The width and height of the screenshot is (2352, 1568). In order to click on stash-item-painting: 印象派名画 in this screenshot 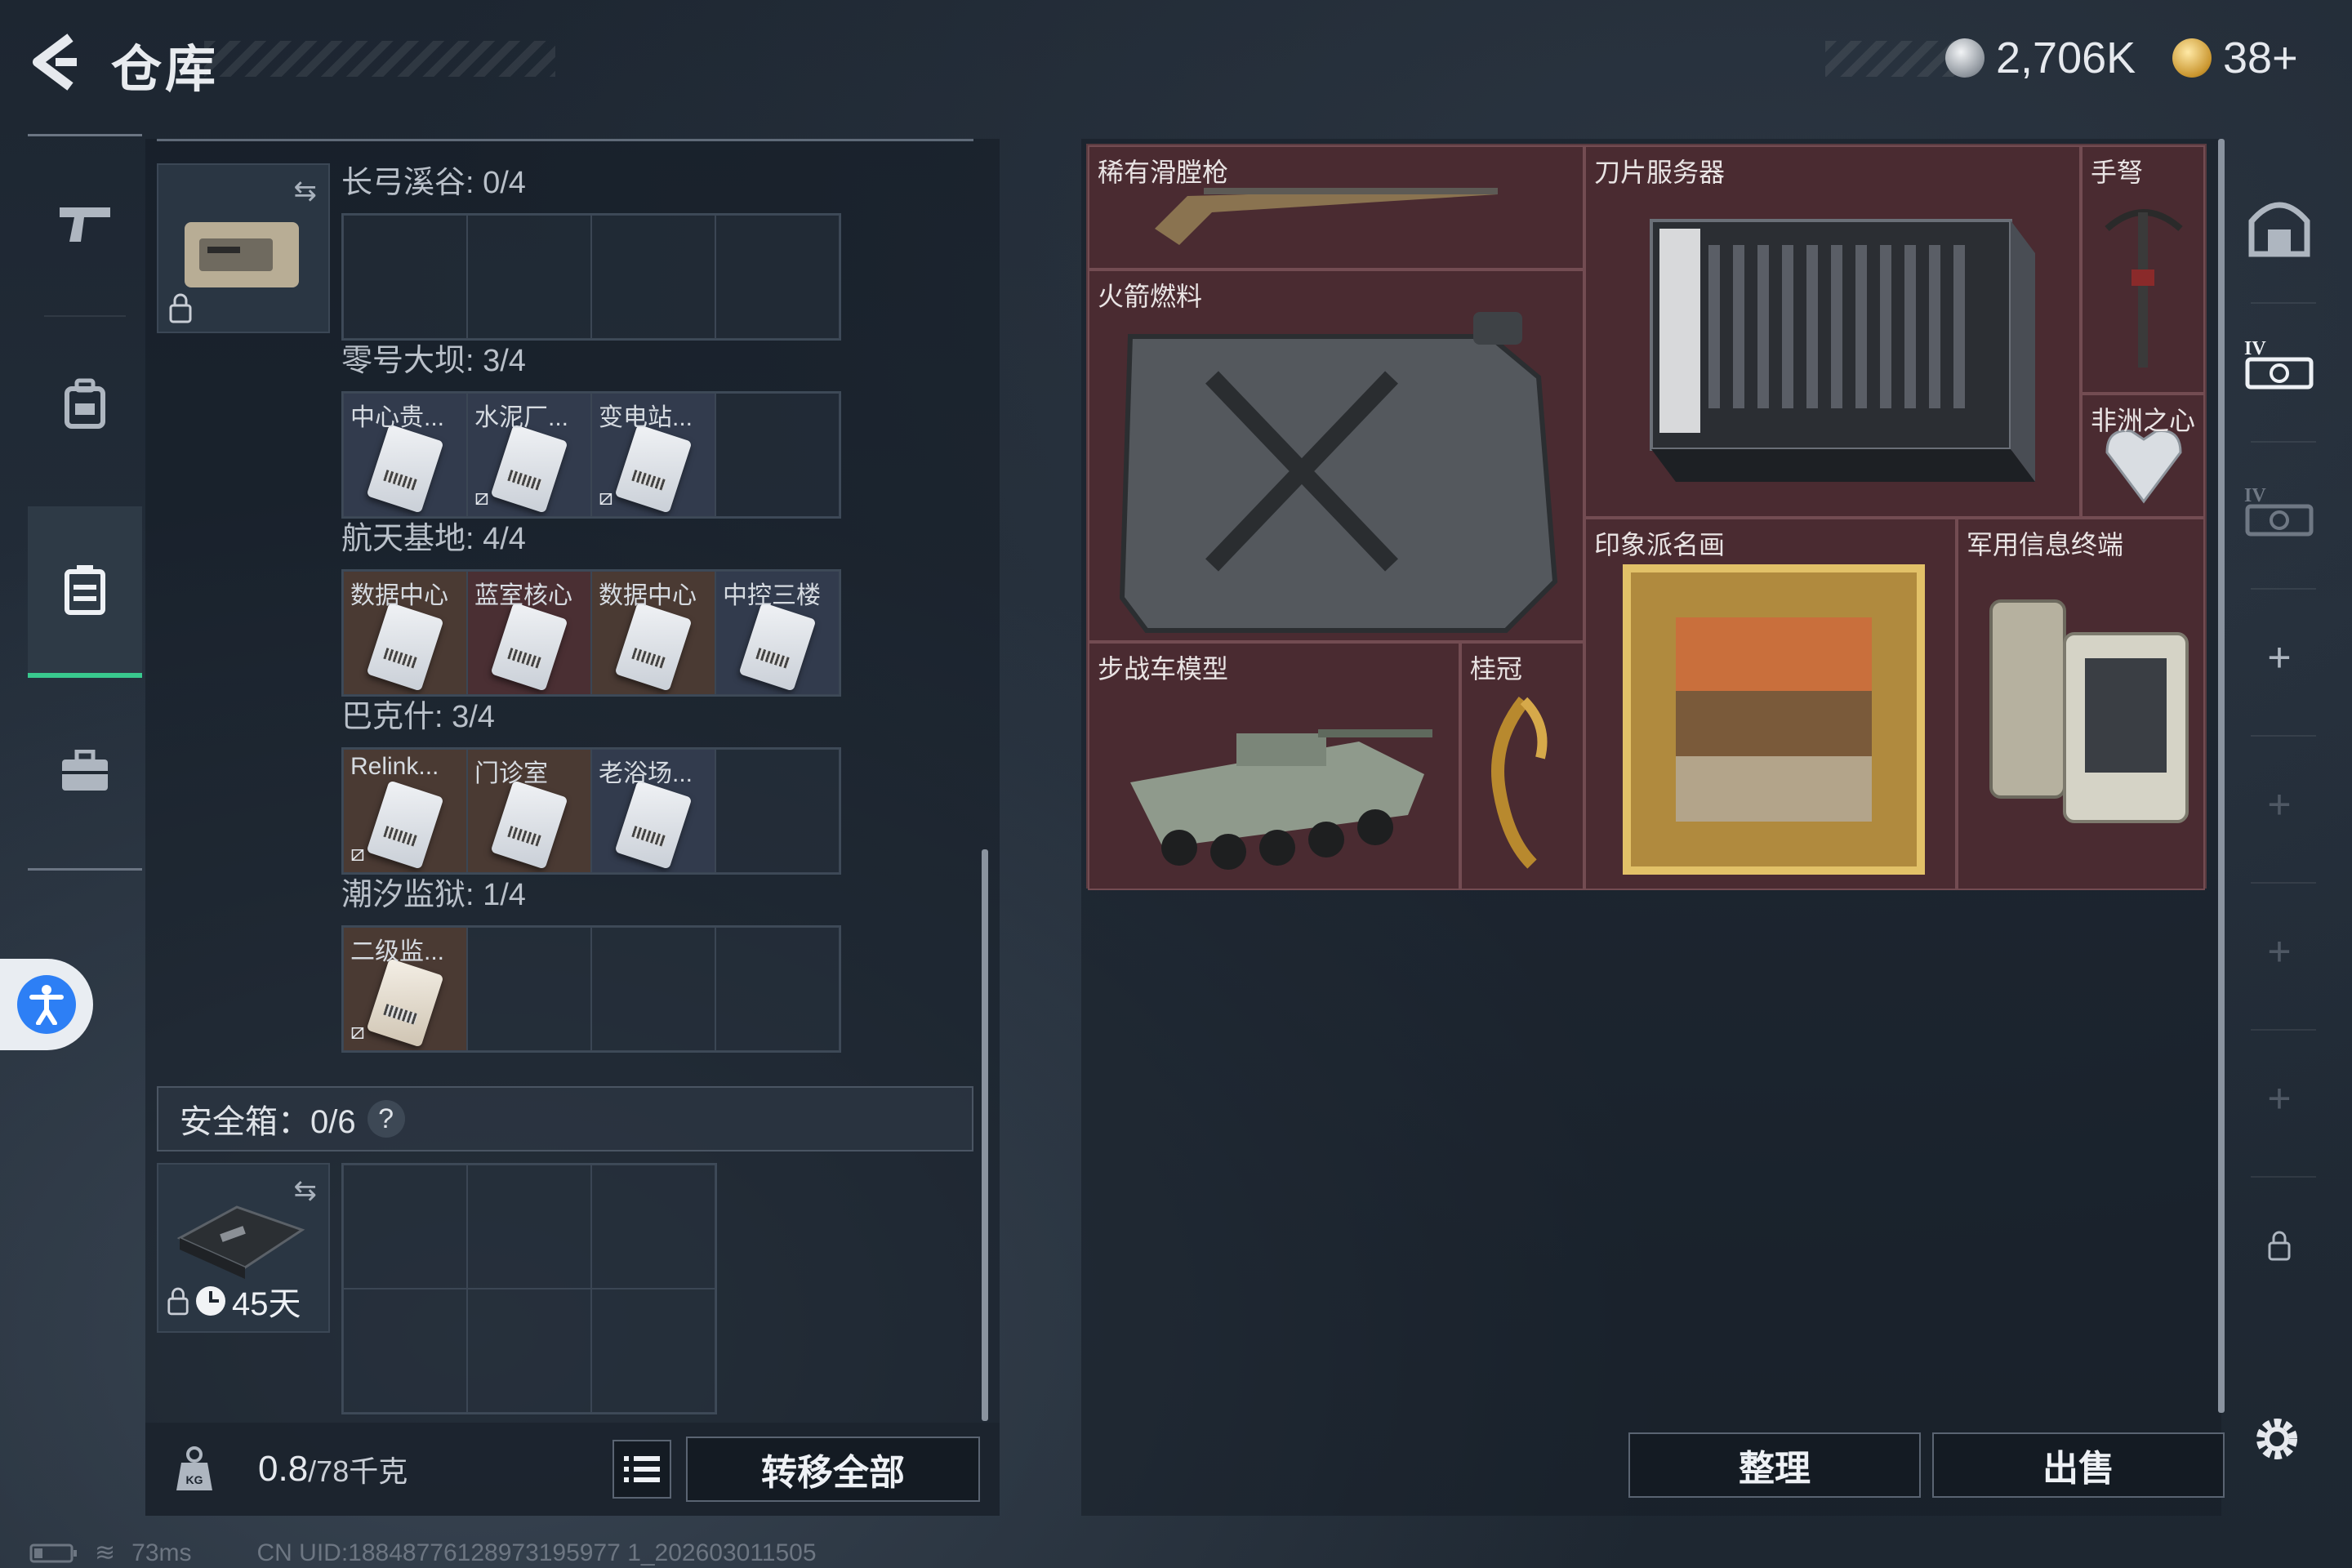, I will do `click(1770, 704)`.